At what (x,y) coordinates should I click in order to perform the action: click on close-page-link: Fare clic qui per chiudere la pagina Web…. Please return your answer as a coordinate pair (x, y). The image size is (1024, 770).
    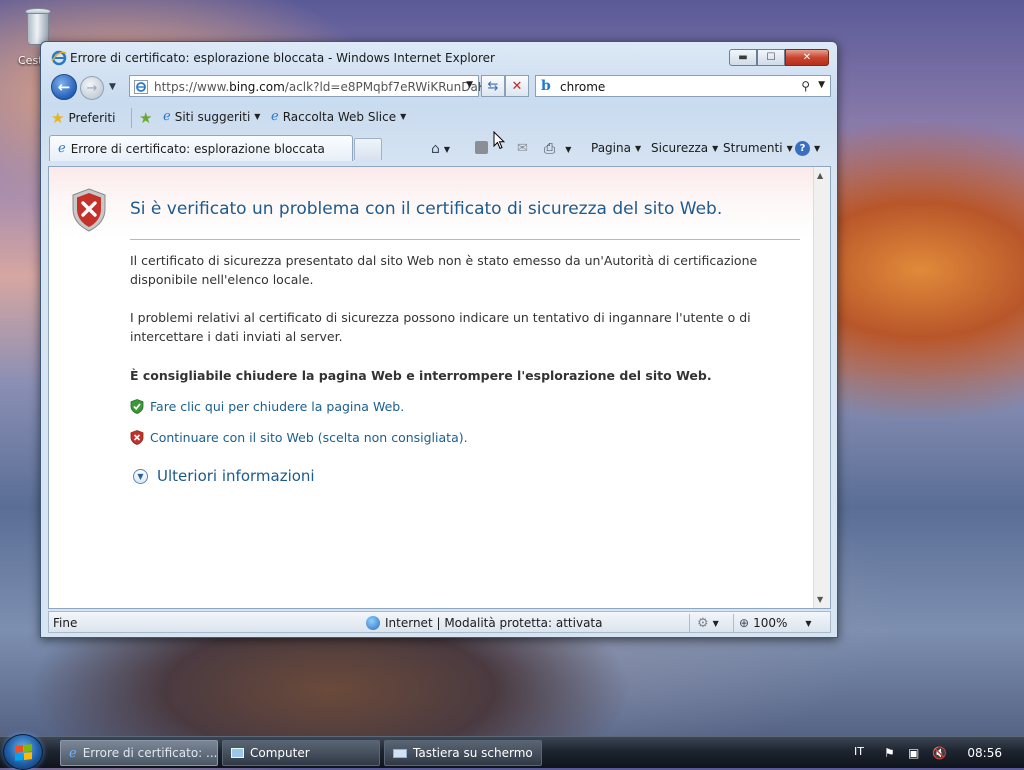
    Looking at the image, I should click on (267, 406).